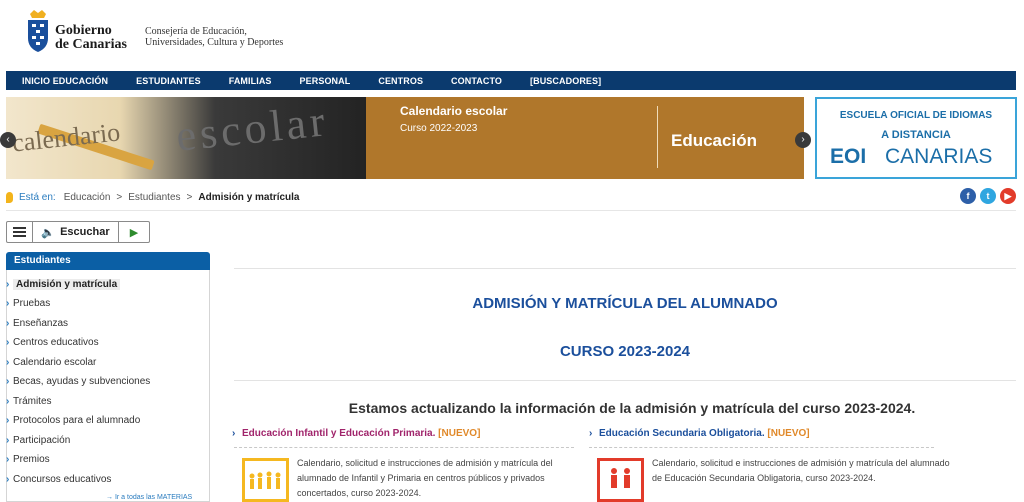  I want to click on sidebar-item-becas: Becas, ayudas y subvenciones, so click(78, 381).